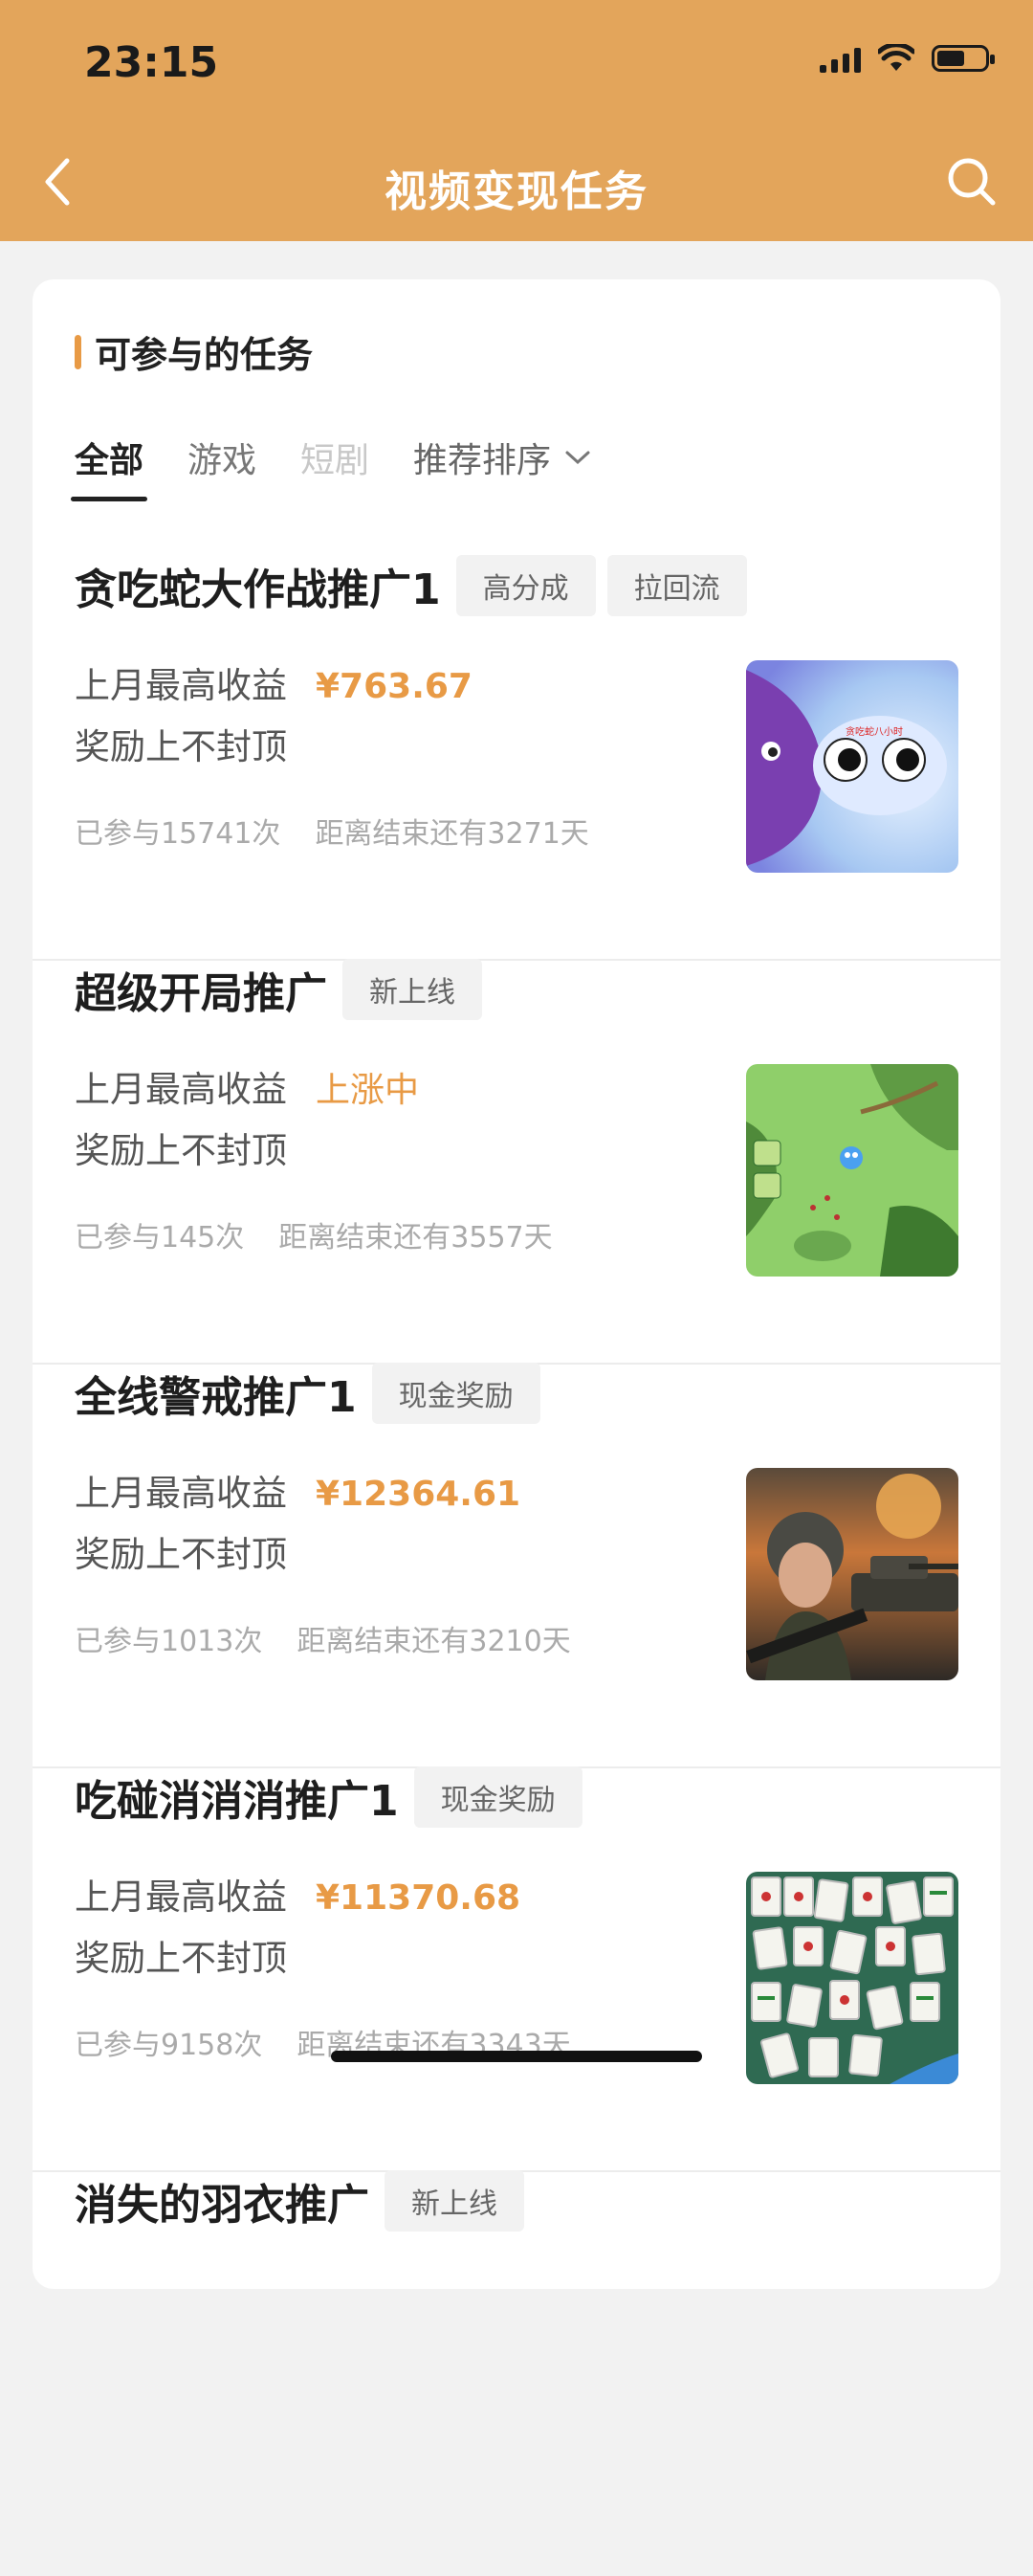 The height and width of the screenshot is (2576, 1033). What do you see at coordinates (204, 355) in the screenshot?
I see `section-title: 可参与的任务` at bounding box center [204, 355].